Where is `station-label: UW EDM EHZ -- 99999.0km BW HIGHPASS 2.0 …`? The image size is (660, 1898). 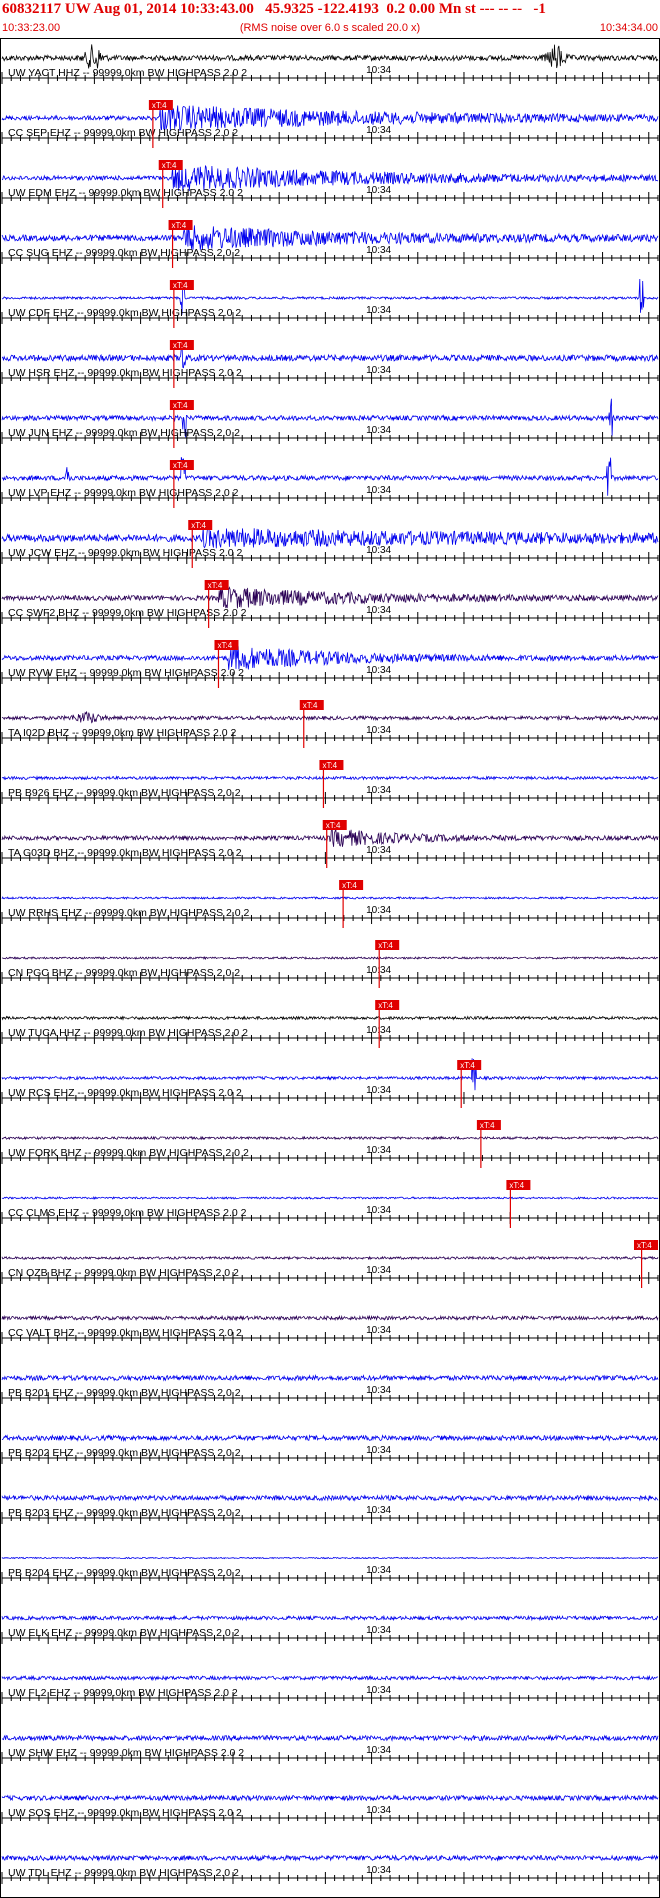 station-label: UW EDM EHZ -- 99999.0km BW HIGHPASS 2.0 … is located at coordinates (125, 193).